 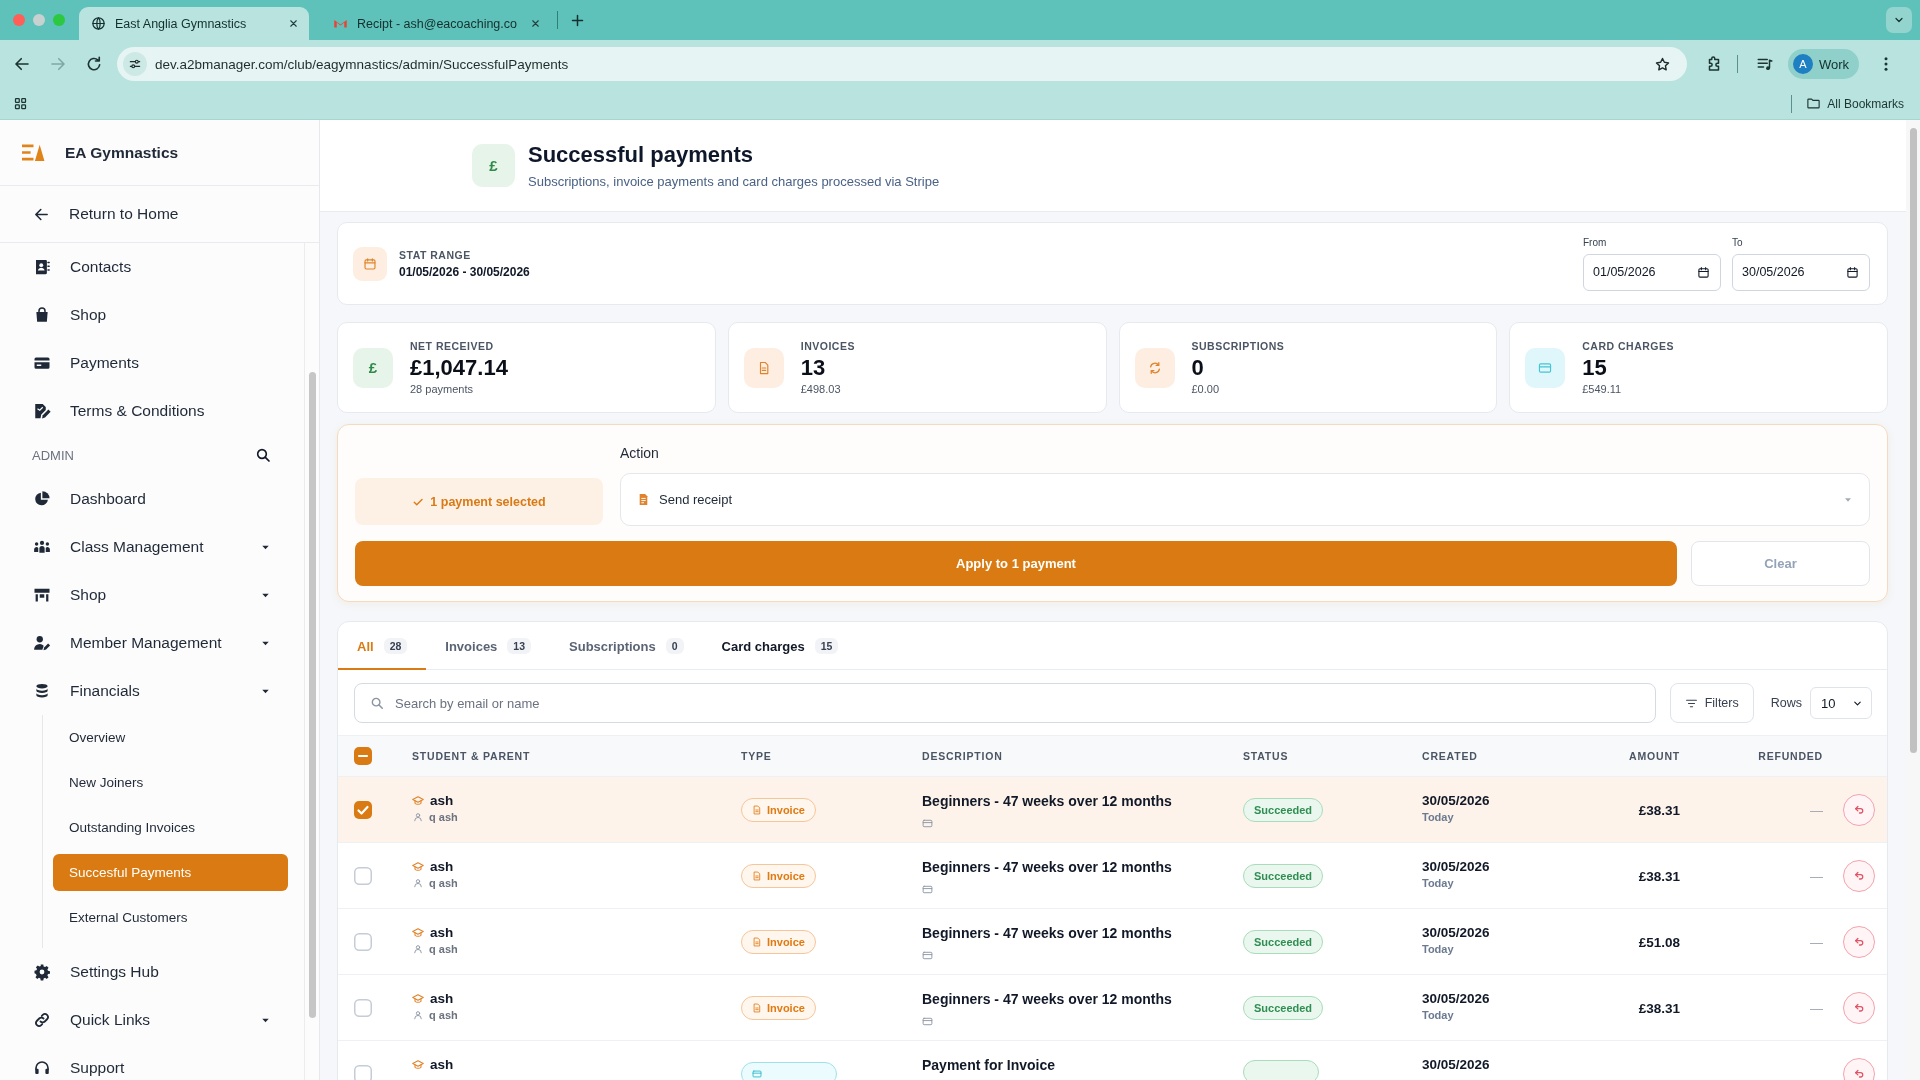 What do you see at coordinates (443, 949) in the screenshot?
I see `parent-name: q ash` at bounding box center [443, 949].